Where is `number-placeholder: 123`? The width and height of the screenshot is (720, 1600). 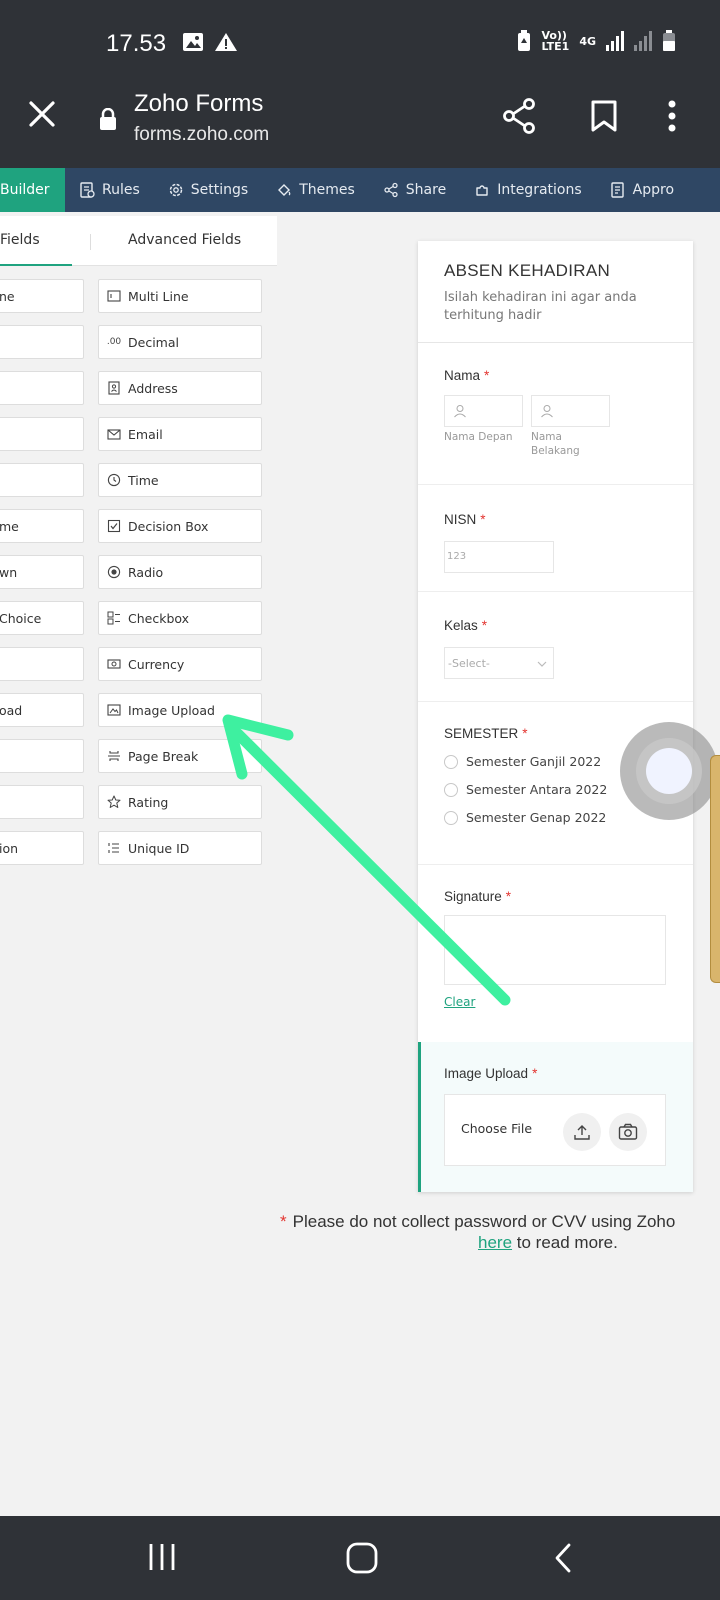
number-placeholder: 123 is located at coordinates (457, 556).